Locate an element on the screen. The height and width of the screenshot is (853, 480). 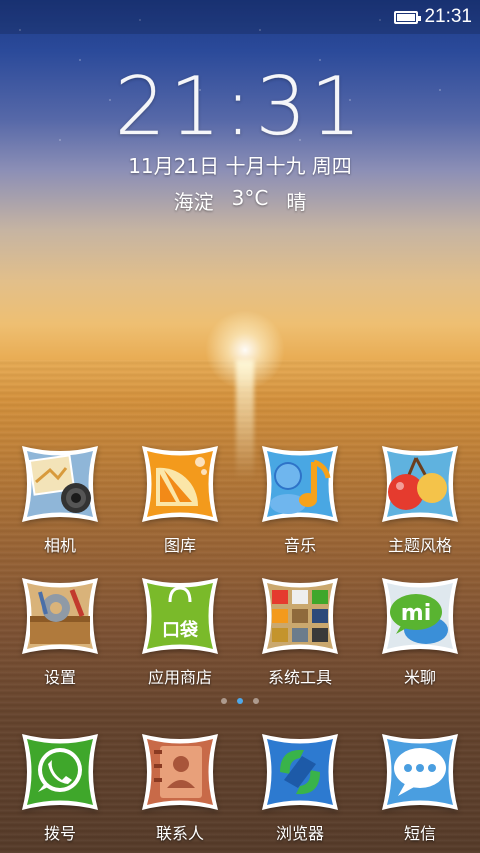
app-label: 拨号 is located at coordinates (59, 833).